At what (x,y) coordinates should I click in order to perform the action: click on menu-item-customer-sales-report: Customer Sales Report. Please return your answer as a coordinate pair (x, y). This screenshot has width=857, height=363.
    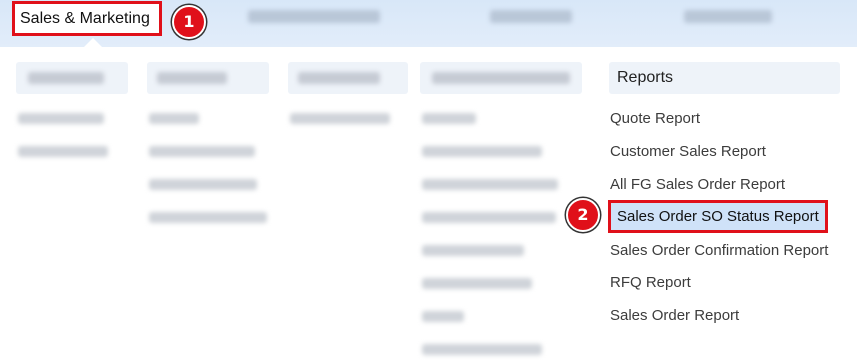
    Looking at the image, I should click on (688, 151).